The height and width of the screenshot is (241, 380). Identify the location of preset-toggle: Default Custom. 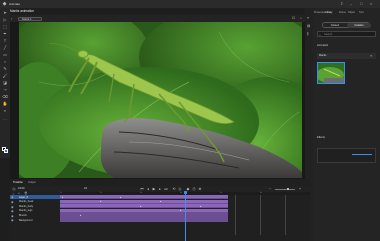
(346, 25).